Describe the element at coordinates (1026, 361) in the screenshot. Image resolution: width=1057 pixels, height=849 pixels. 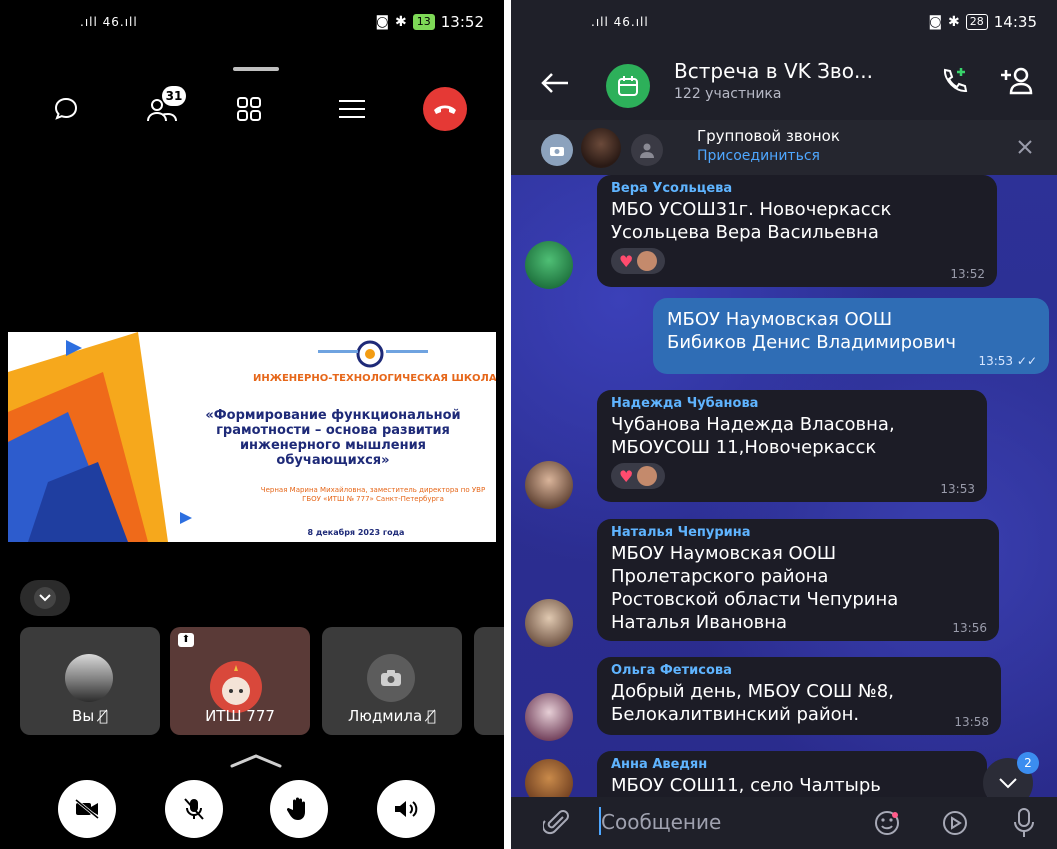
I see `read-checkmarks-icon: ✓✓` at that location.